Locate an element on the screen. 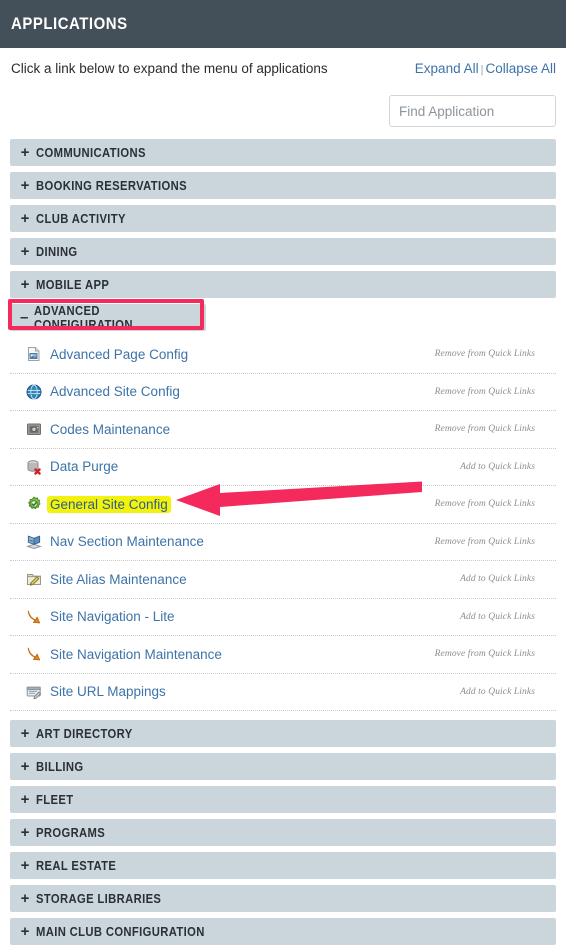 The image size is (566, 945). application-row: Site Navigation - Lite Add to Quick Links is located at coordinates (283, 617).